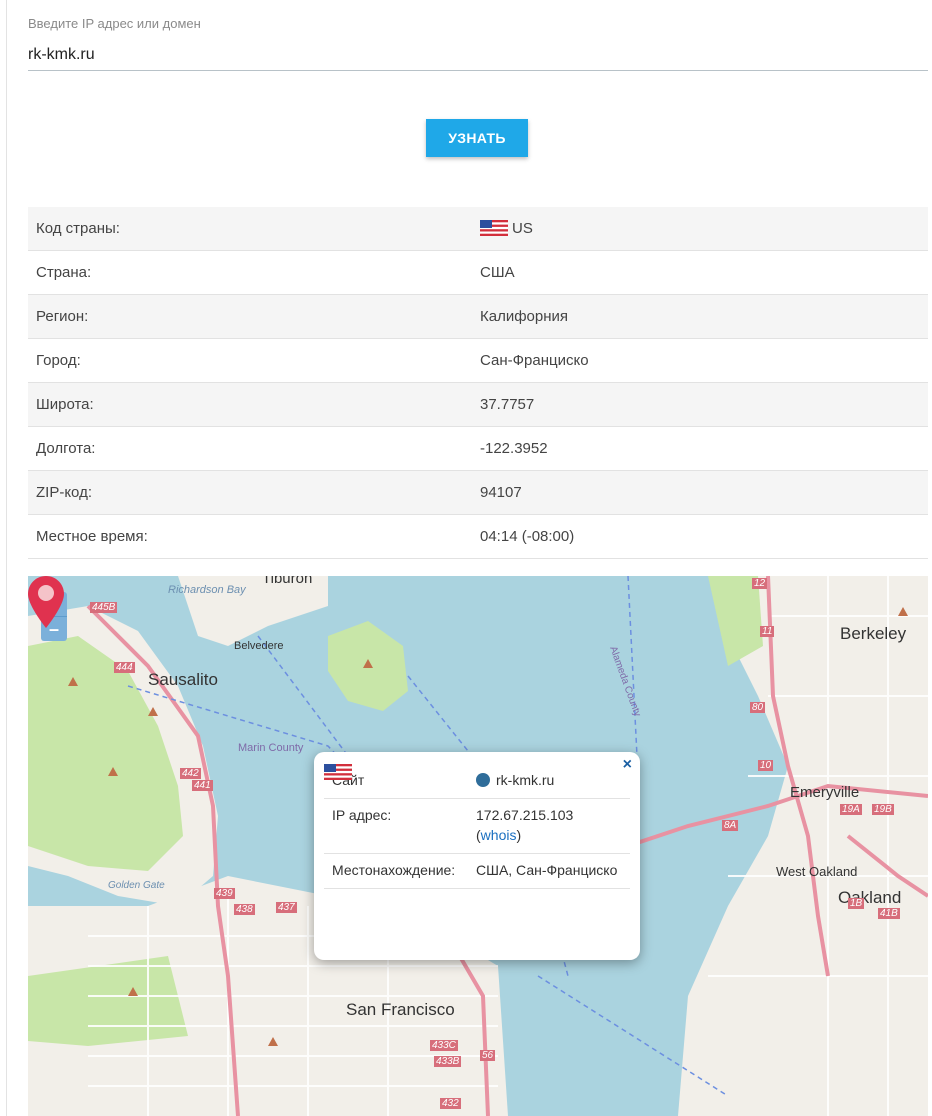  What do you see at coordinates (254, 492) in the screenshot?
I see `row-key: ZIP-код:` at bounding box center [254, 492].